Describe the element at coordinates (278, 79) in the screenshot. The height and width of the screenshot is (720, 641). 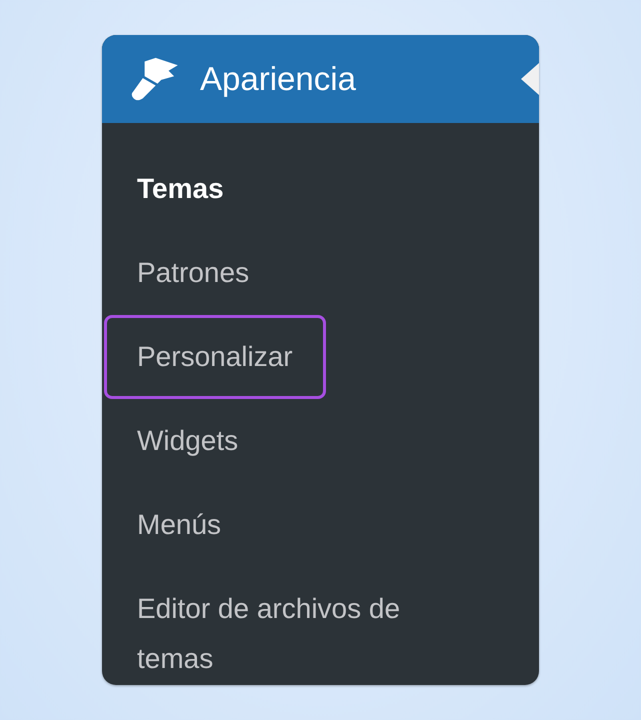
I see `menu-title: Apariencia` at that location.